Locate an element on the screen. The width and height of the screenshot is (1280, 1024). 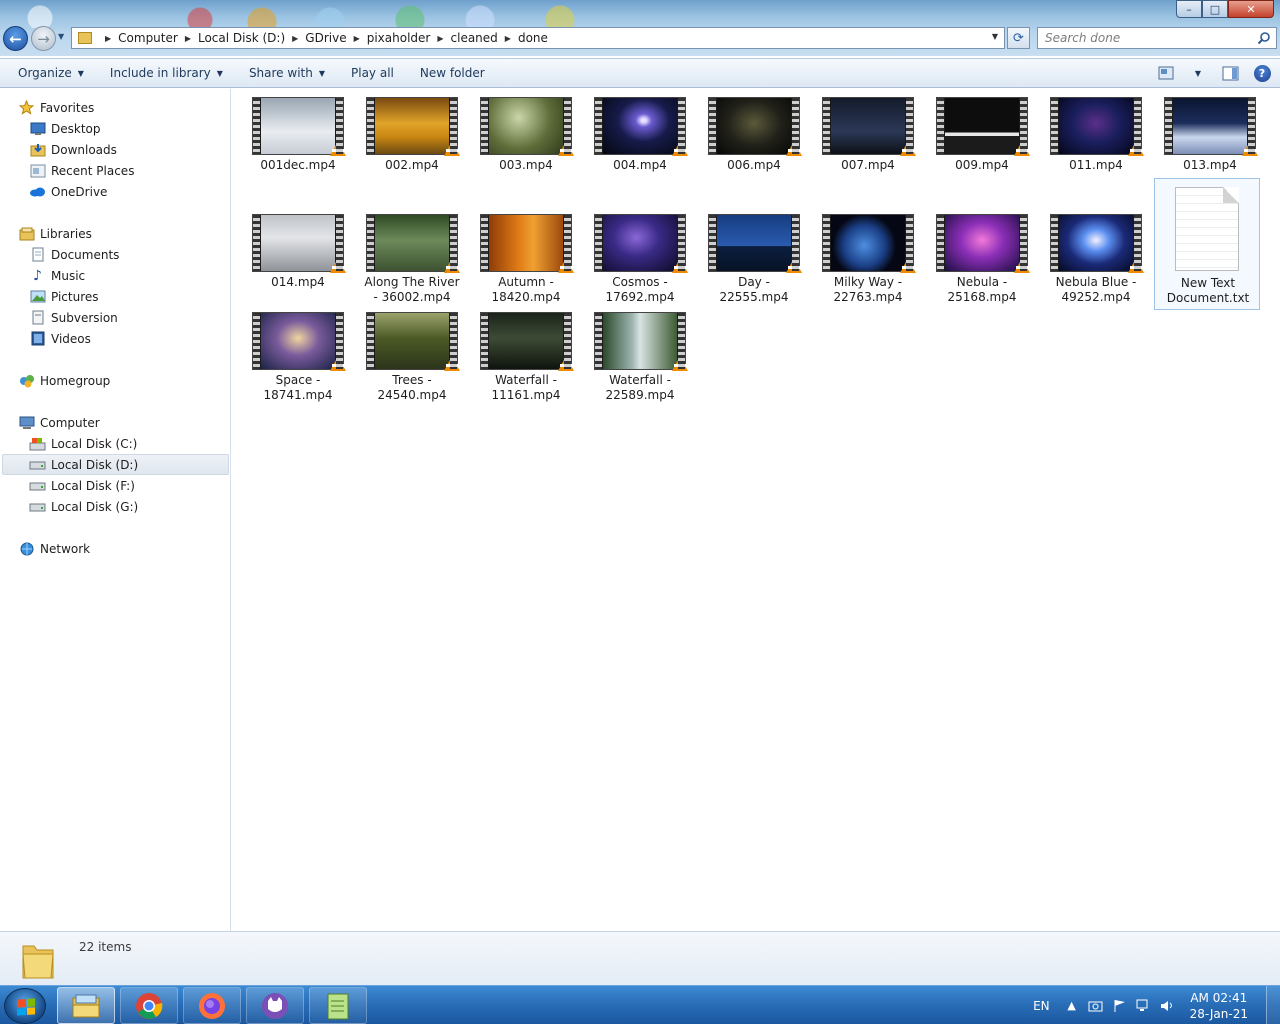
file-tile-video: Waterfall - 22589.mp4 is located at coordinates (640, 360).